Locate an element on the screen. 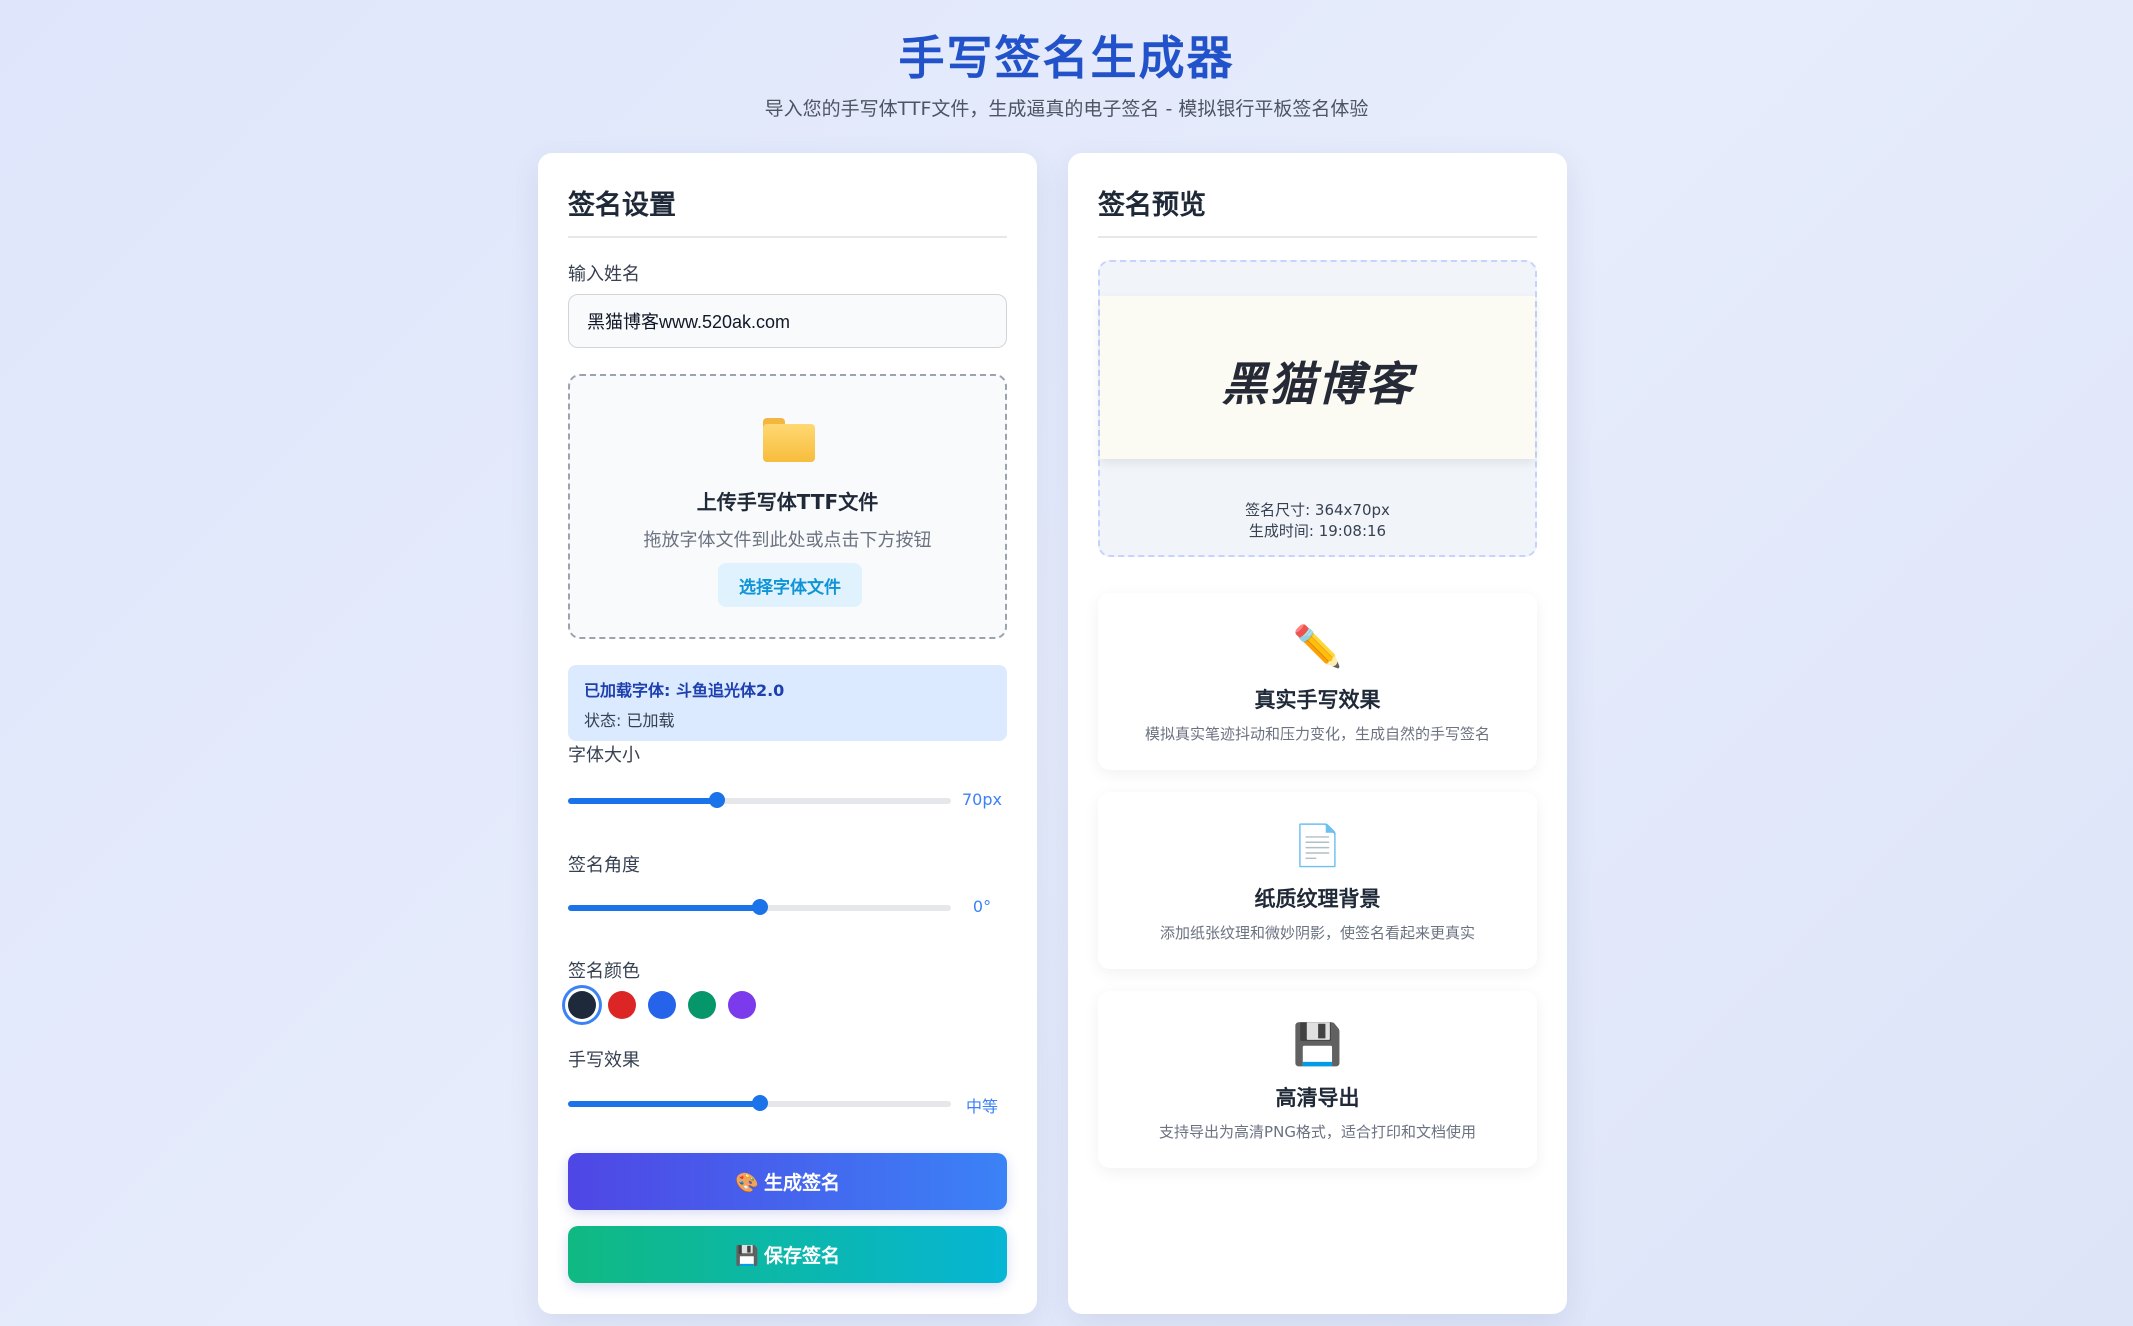  save-signature-button: 💾 保存签名 is located at coordinates (787, 1254).